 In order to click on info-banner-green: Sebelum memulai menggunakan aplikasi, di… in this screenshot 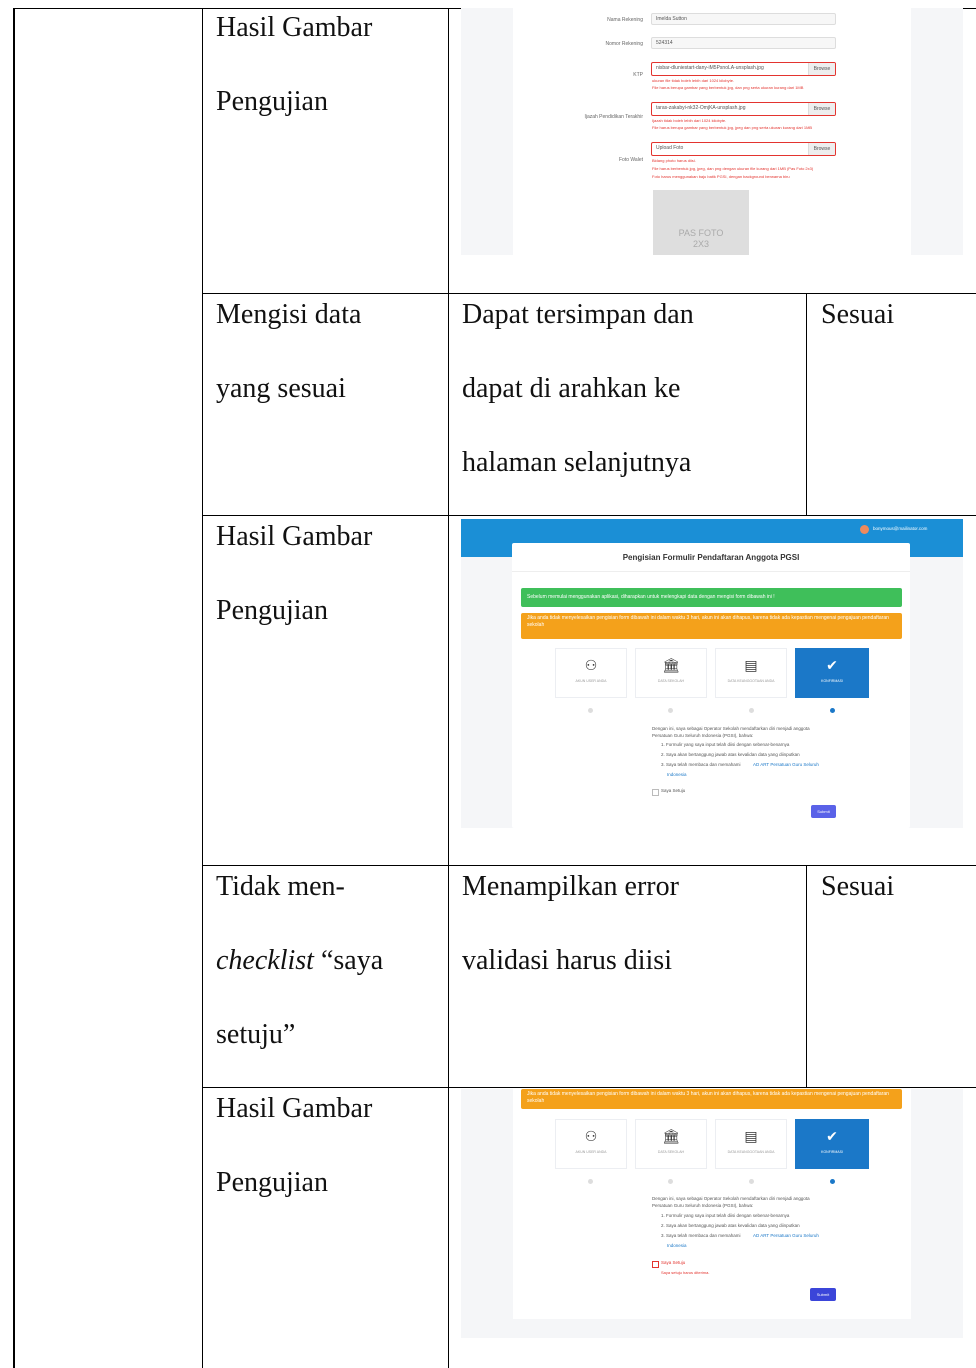, I will do `click(711, 597)`.